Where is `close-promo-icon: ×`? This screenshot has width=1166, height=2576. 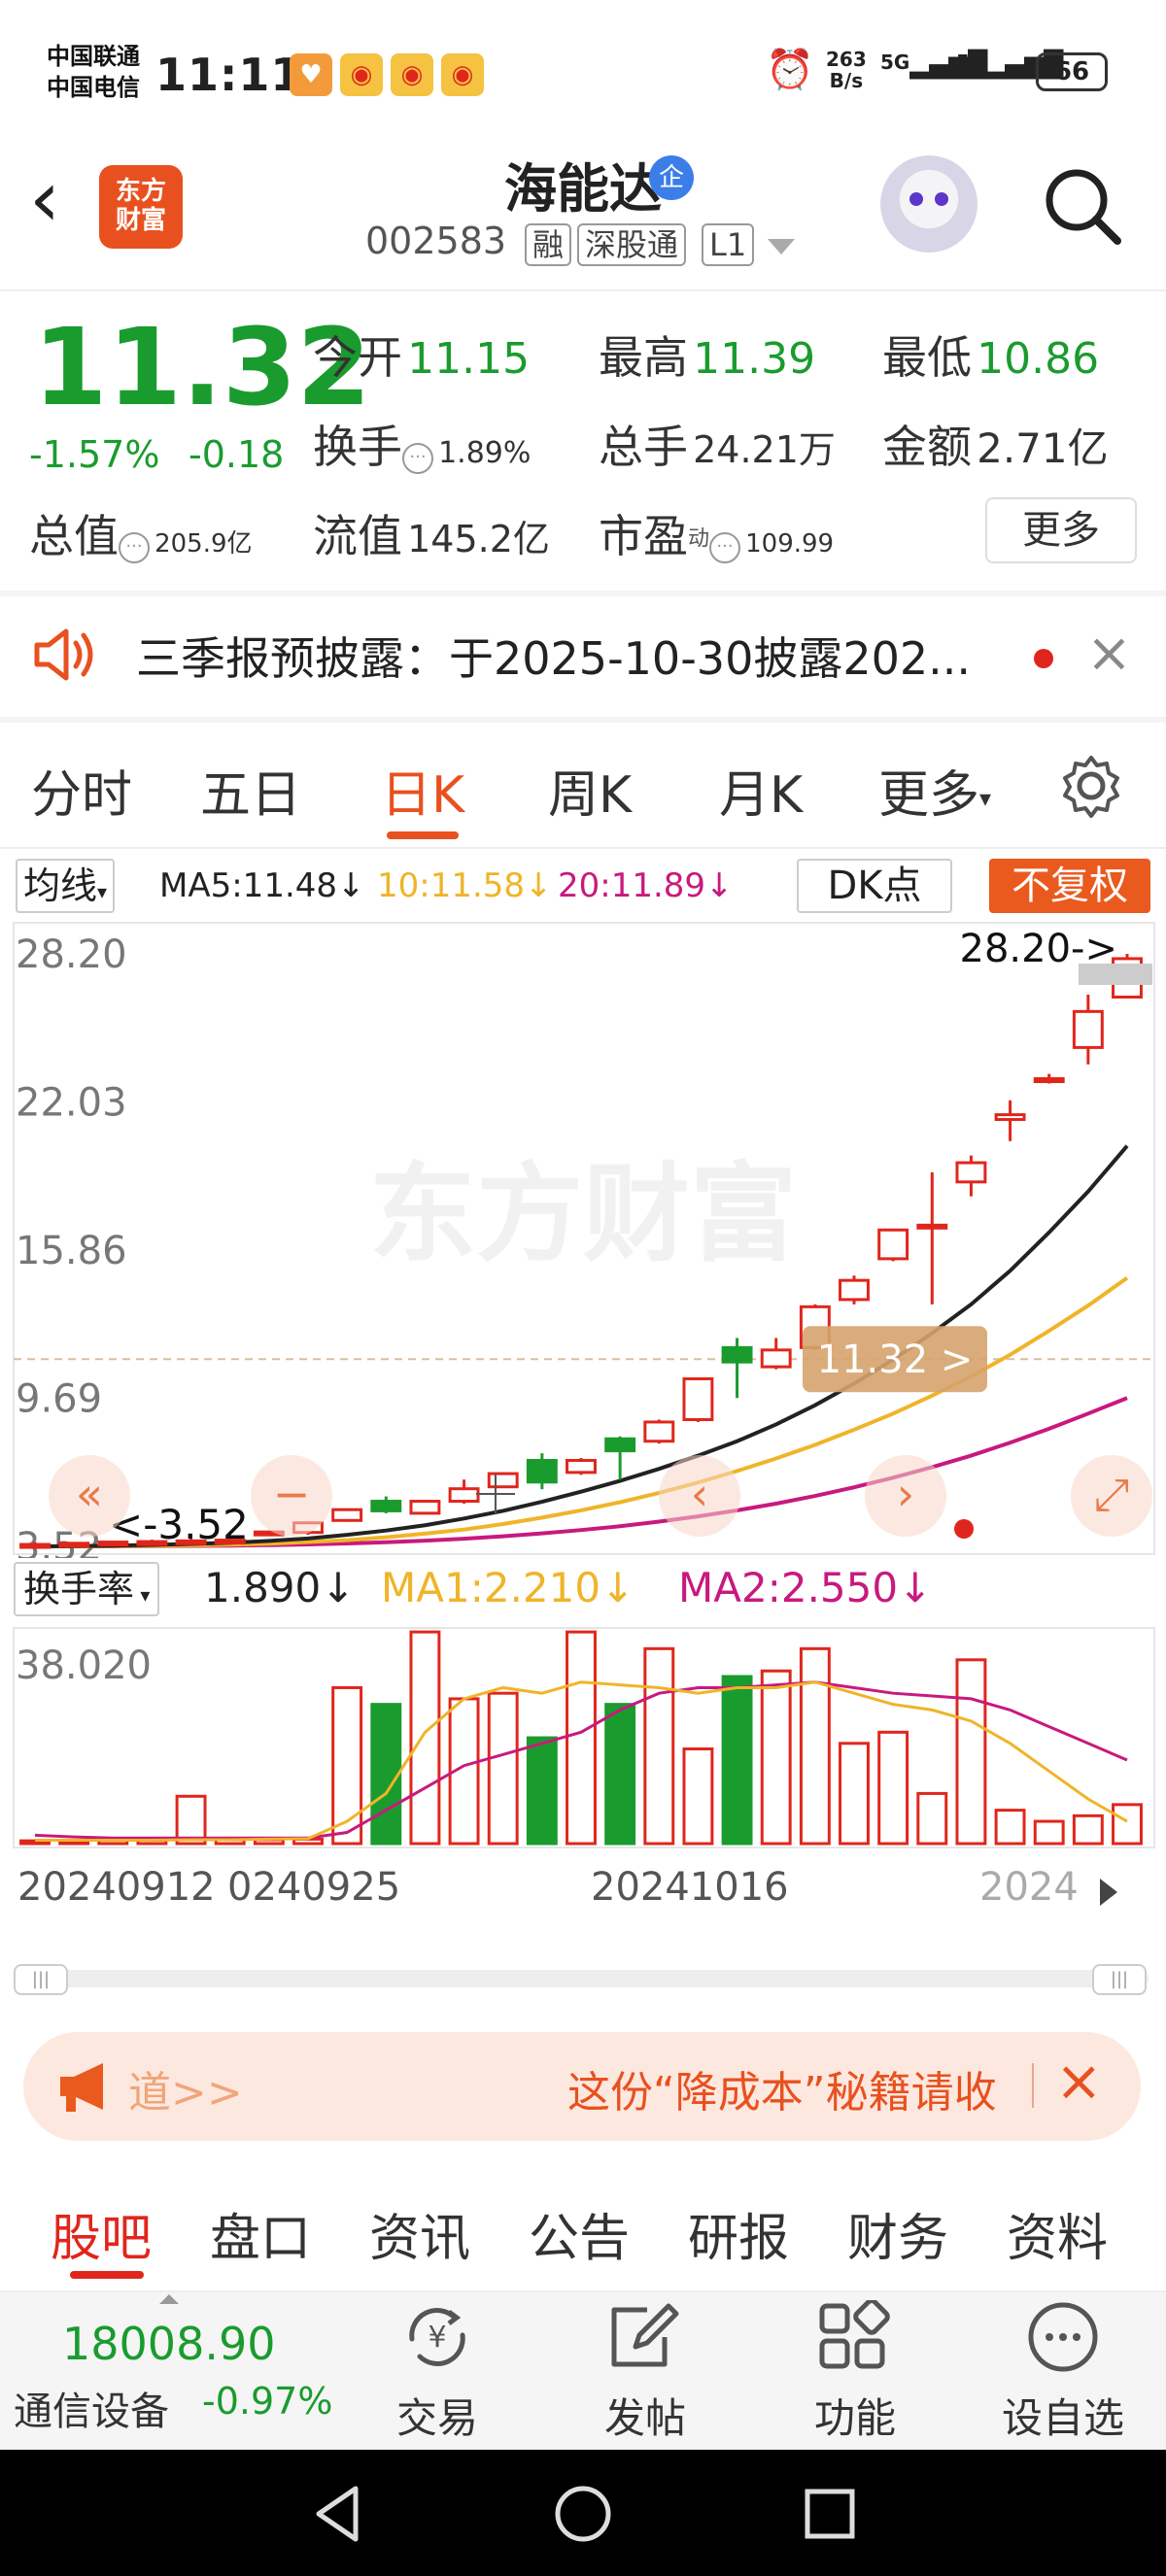 close-promo-icon: × is located at coordinates (1079, 2081).